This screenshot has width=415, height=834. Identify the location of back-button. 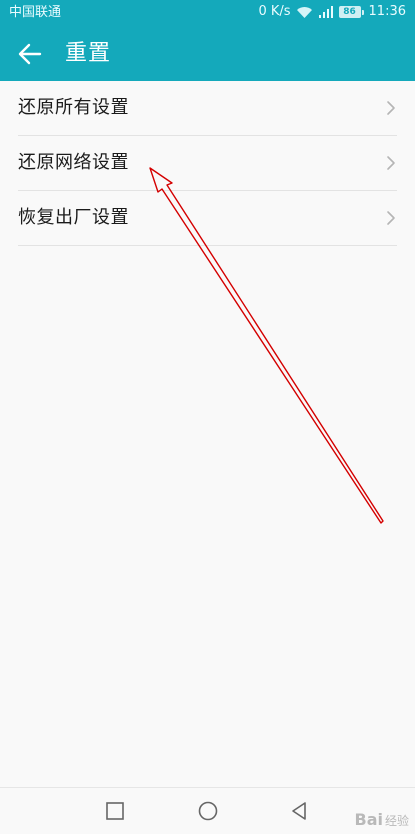
(300, 811).